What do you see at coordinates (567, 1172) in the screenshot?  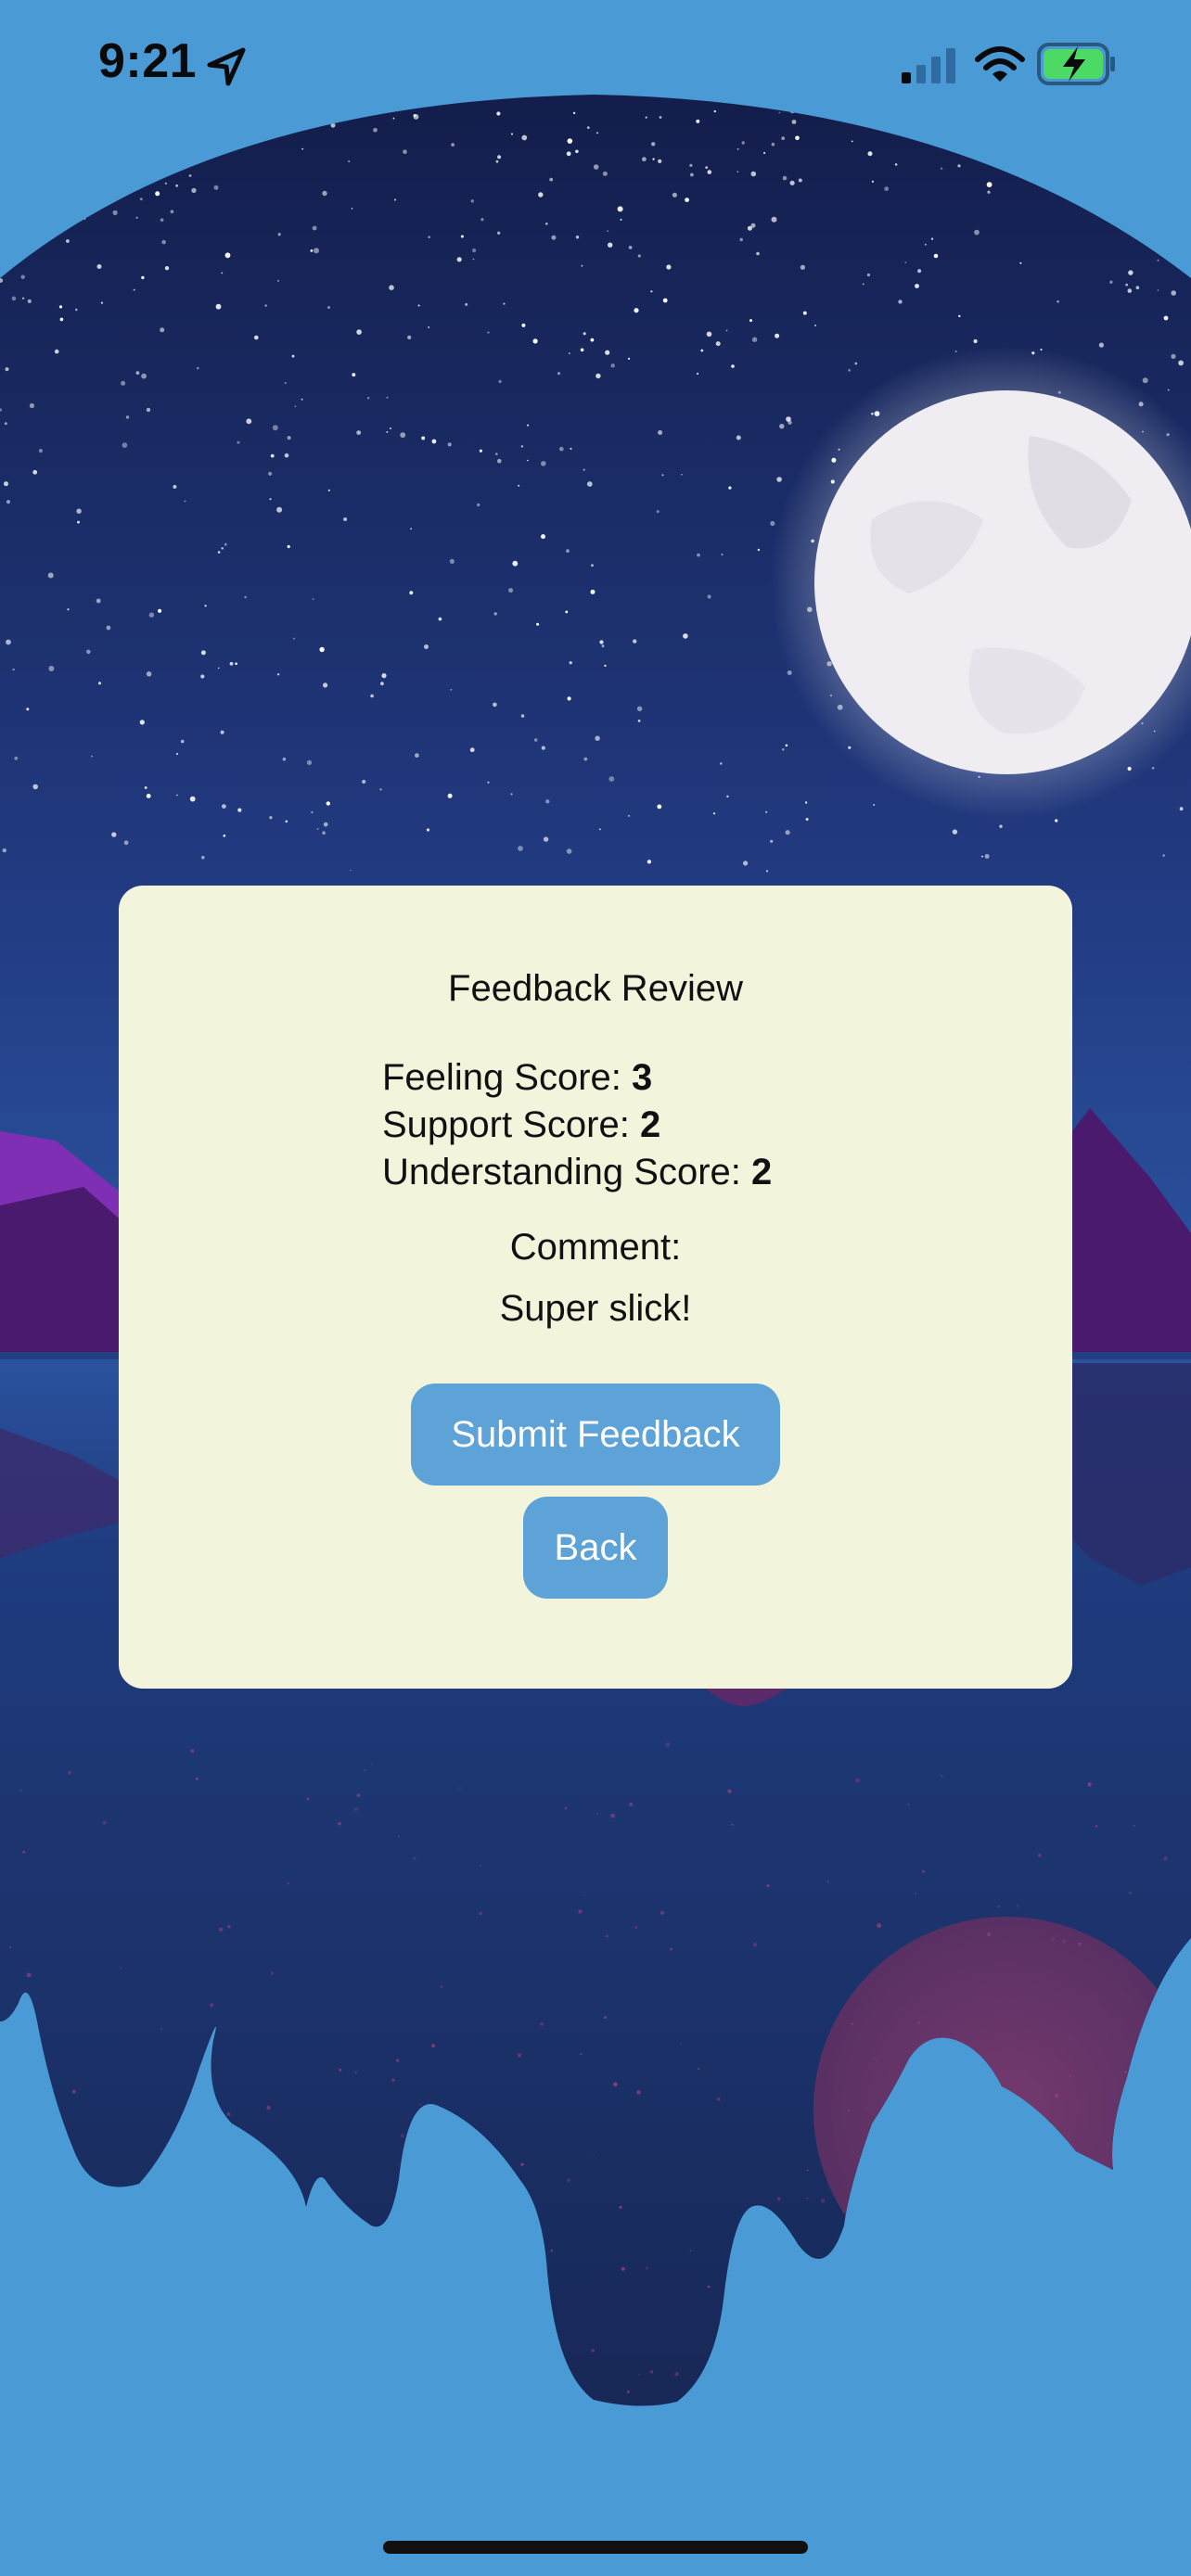 I see `understanding-score-label: Understanding Score:` at bounding box center [567, 1172].